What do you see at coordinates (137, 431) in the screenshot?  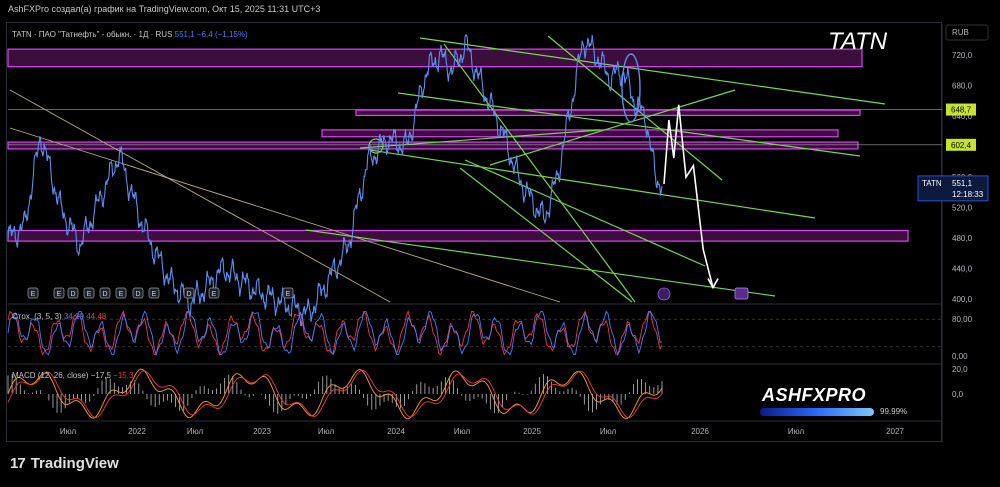 I see `time-axis-label: 2022` at bounding box center [137, 431].